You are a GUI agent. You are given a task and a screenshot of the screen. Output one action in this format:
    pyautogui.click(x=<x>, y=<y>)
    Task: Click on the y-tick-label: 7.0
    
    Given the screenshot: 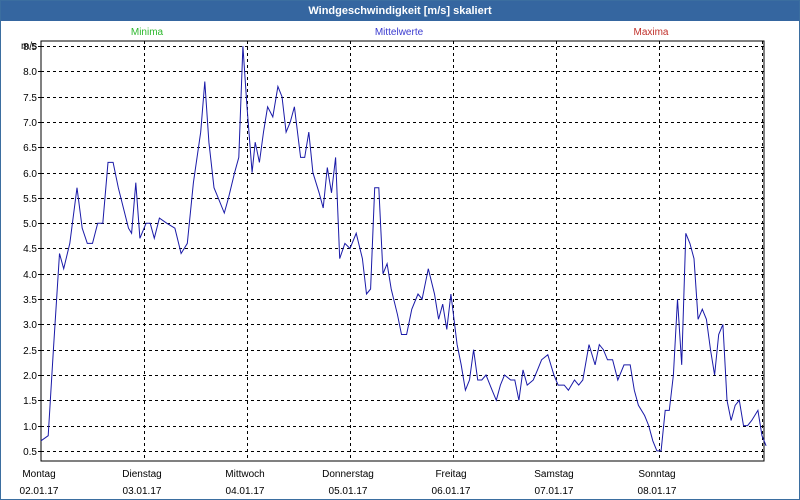 What is the action you would take?
    pyautogui.click(x=30, y=123)
    